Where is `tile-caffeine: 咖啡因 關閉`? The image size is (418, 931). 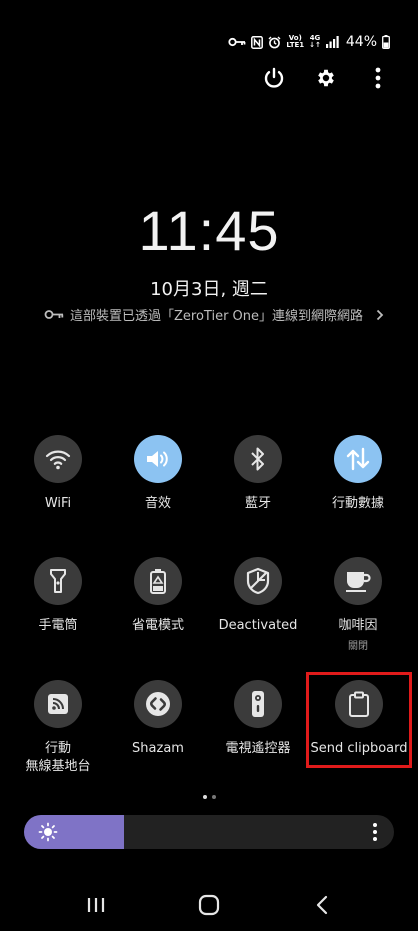
tile-caffeine: 咖啡因 關閉 is located at coordinates (358, 604).